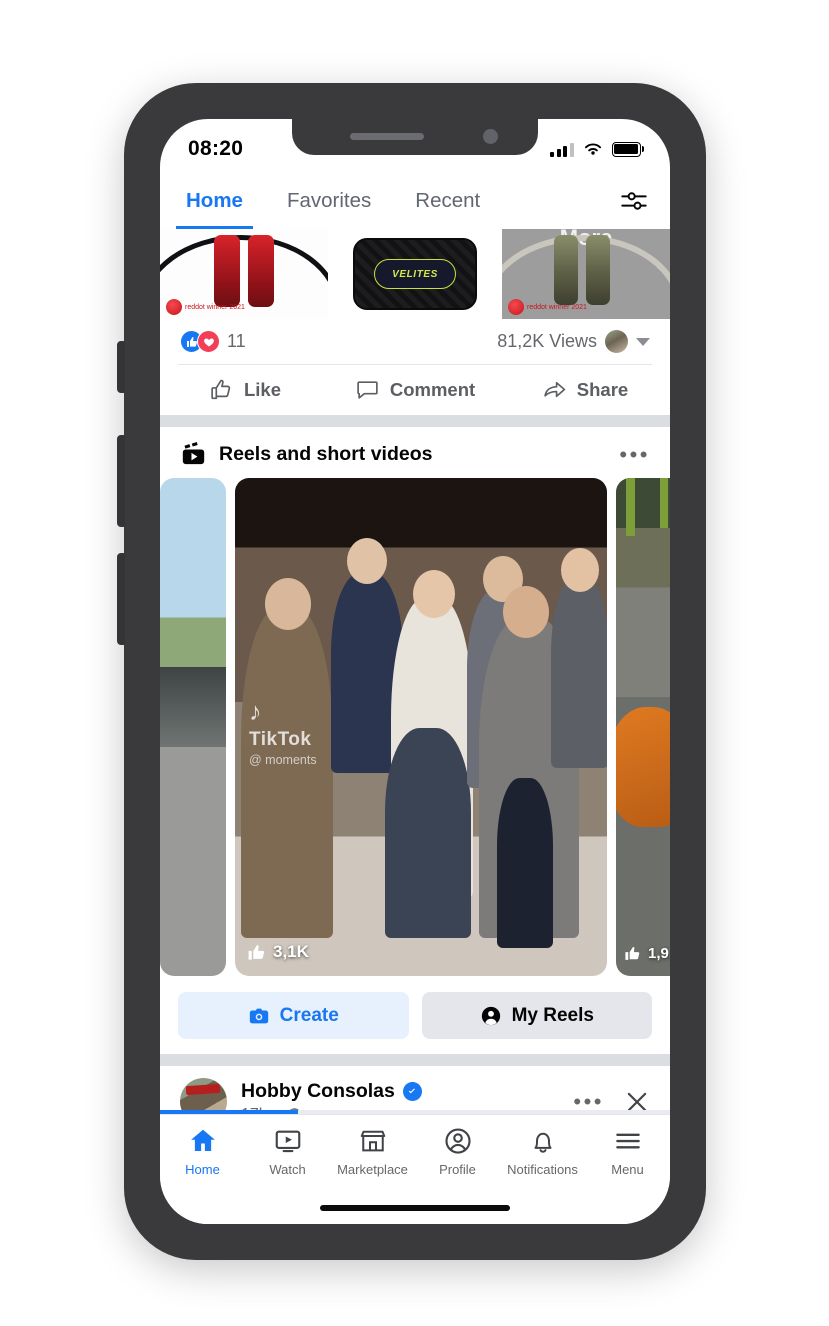 This screenshot has height=1326, width=829. What do you see at coordinates (588, 1101) in the screenshot?
I see `post-overflow-menu: •••` at bounding box center [588, 1101].